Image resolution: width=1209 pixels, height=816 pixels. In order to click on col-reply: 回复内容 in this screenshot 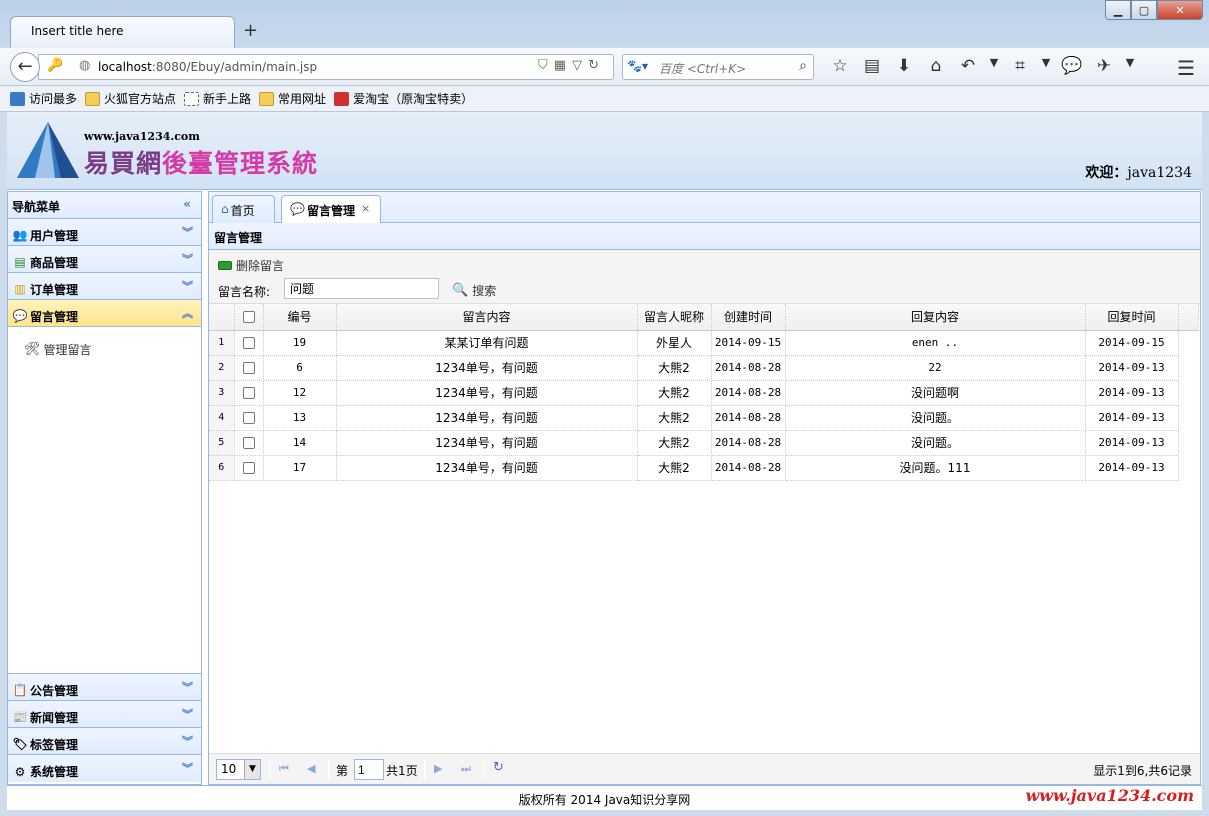, I will do `click(935, 317)`.